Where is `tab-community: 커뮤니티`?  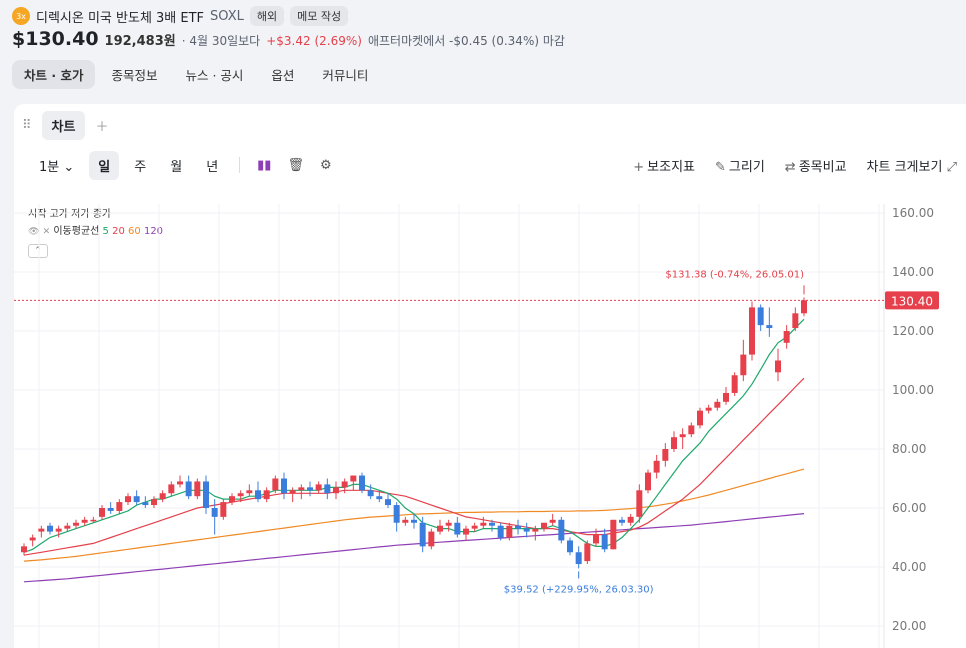 tab-community: 커뮤니티 is located at coordinates (345, 74).